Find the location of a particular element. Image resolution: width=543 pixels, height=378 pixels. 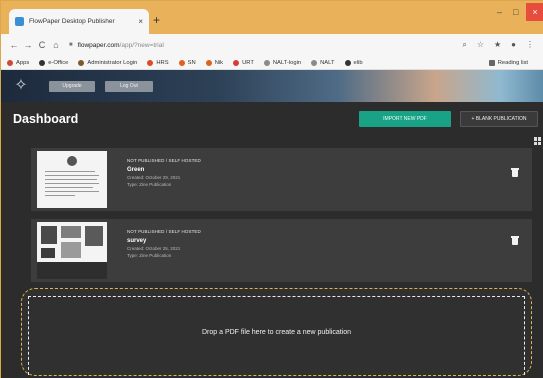

bookmark-hrs: HRS is located at coordinates (158, 62).